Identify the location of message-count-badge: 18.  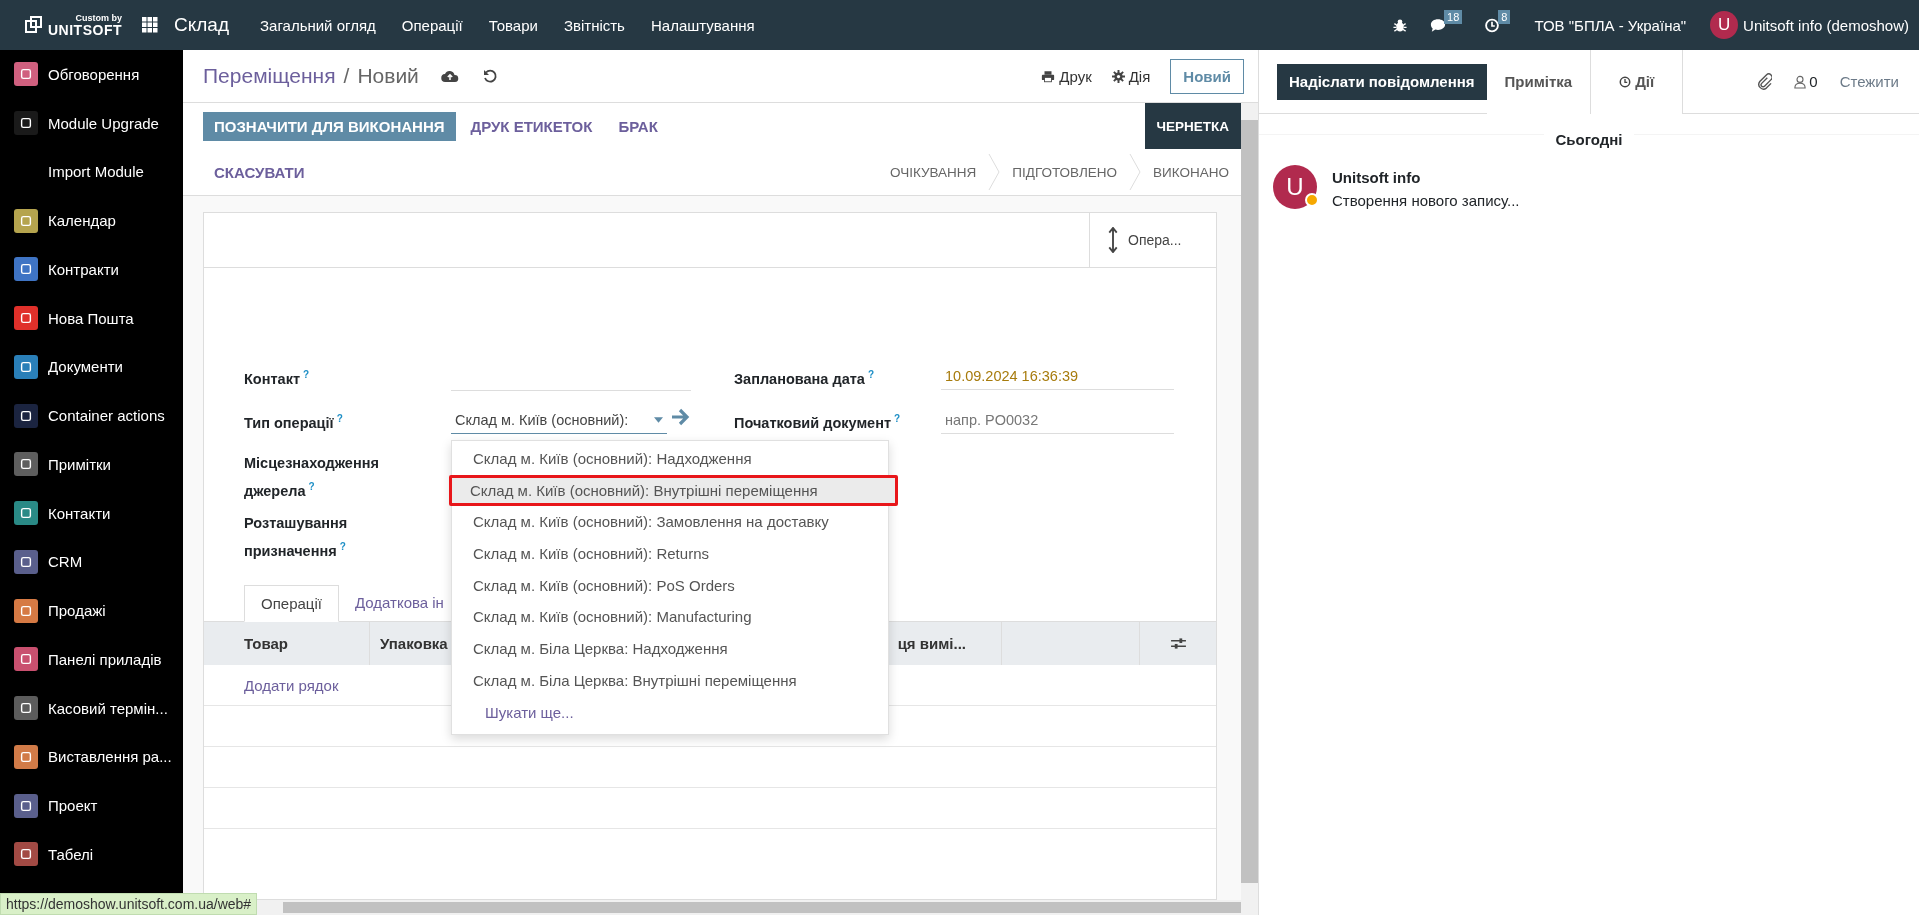
(1453, 16).